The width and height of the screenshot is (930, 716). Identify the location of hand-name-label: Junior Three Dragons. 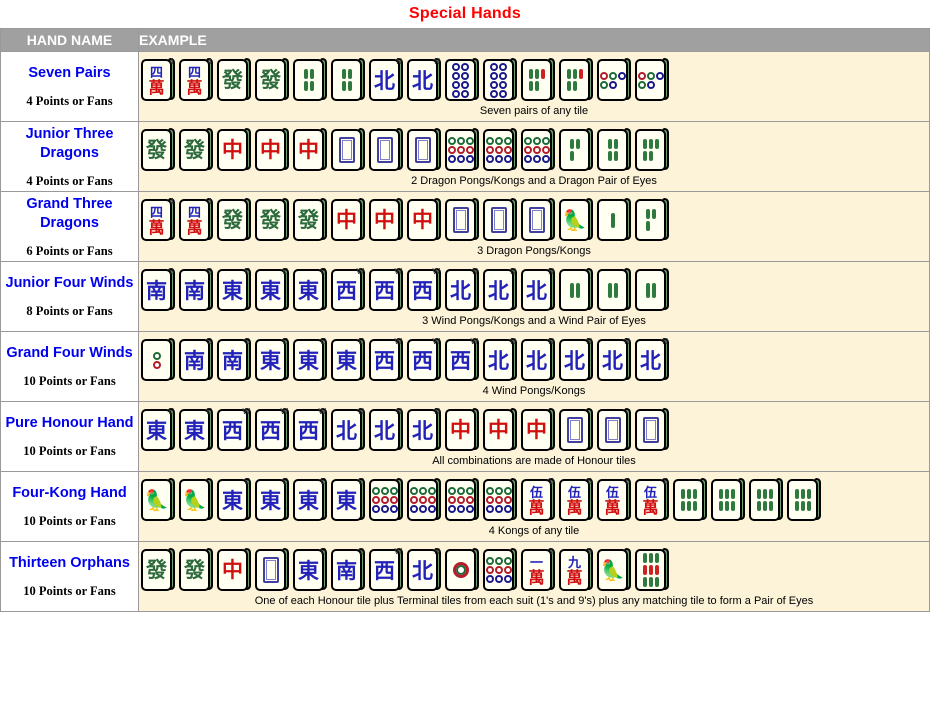
(69, 143).